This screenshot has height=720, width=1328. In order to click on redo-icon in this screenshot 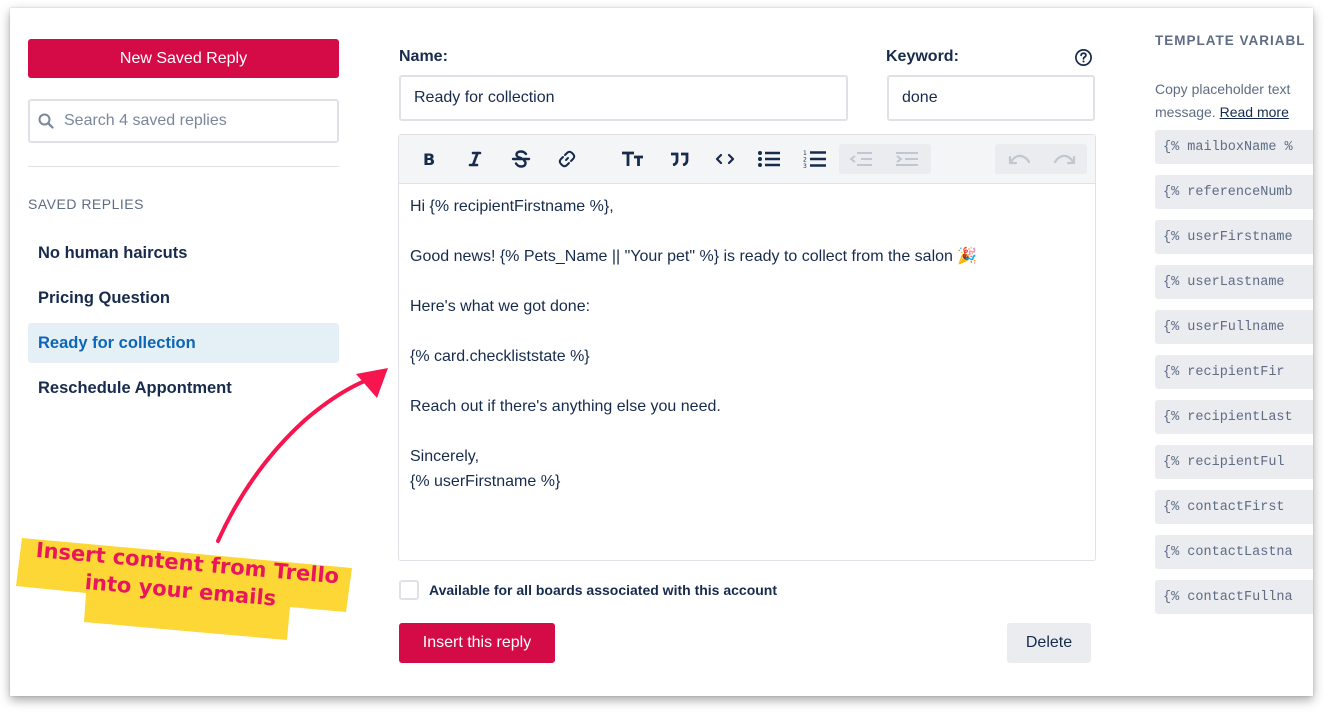, I will do `click(1065, 159)`.